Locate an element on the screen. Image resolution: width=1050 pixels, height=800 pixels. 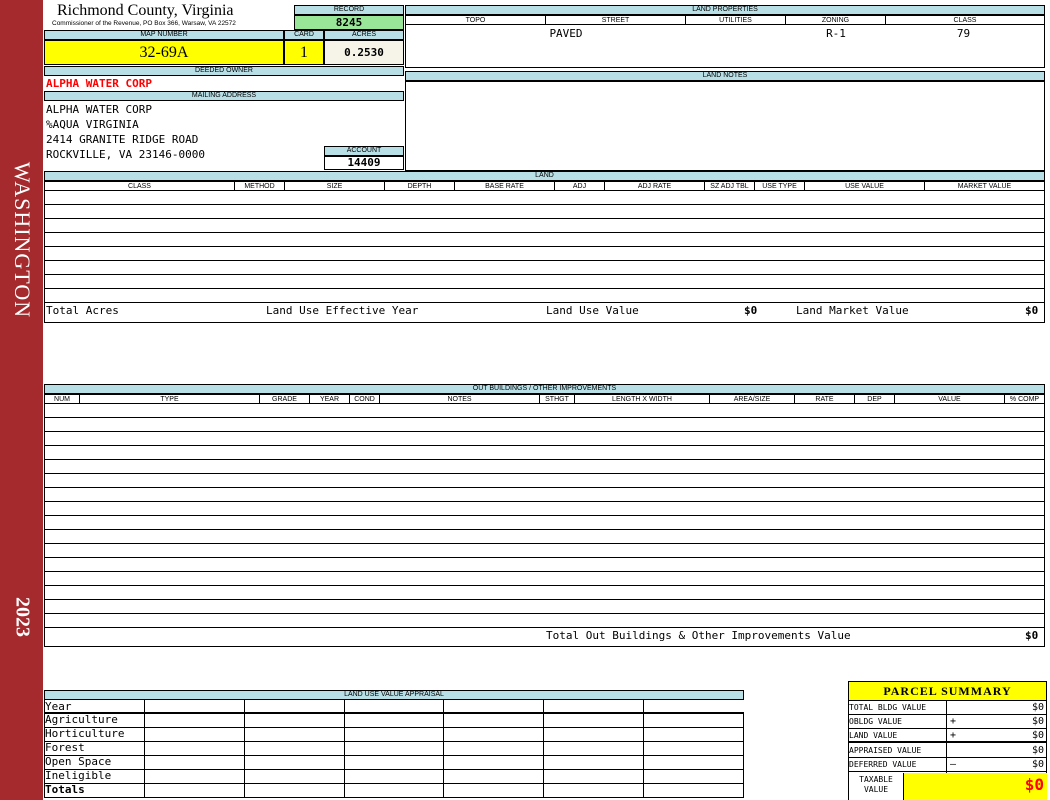
taxable-label-line: VALUE is located at coordinates (876, 789).